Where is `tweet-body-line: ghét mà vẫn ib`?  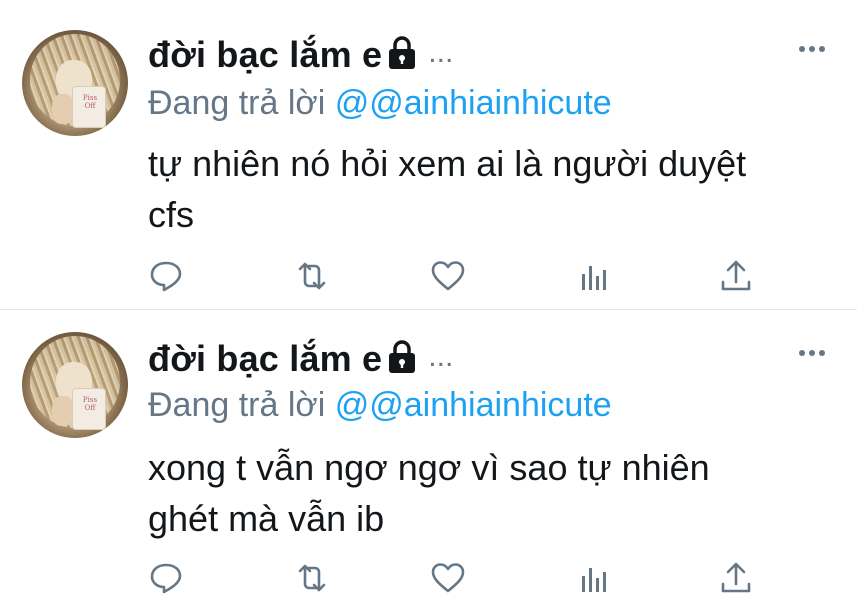 tweet-body-line: ghét mà vẫn ib is located at coordinates (266, 518).